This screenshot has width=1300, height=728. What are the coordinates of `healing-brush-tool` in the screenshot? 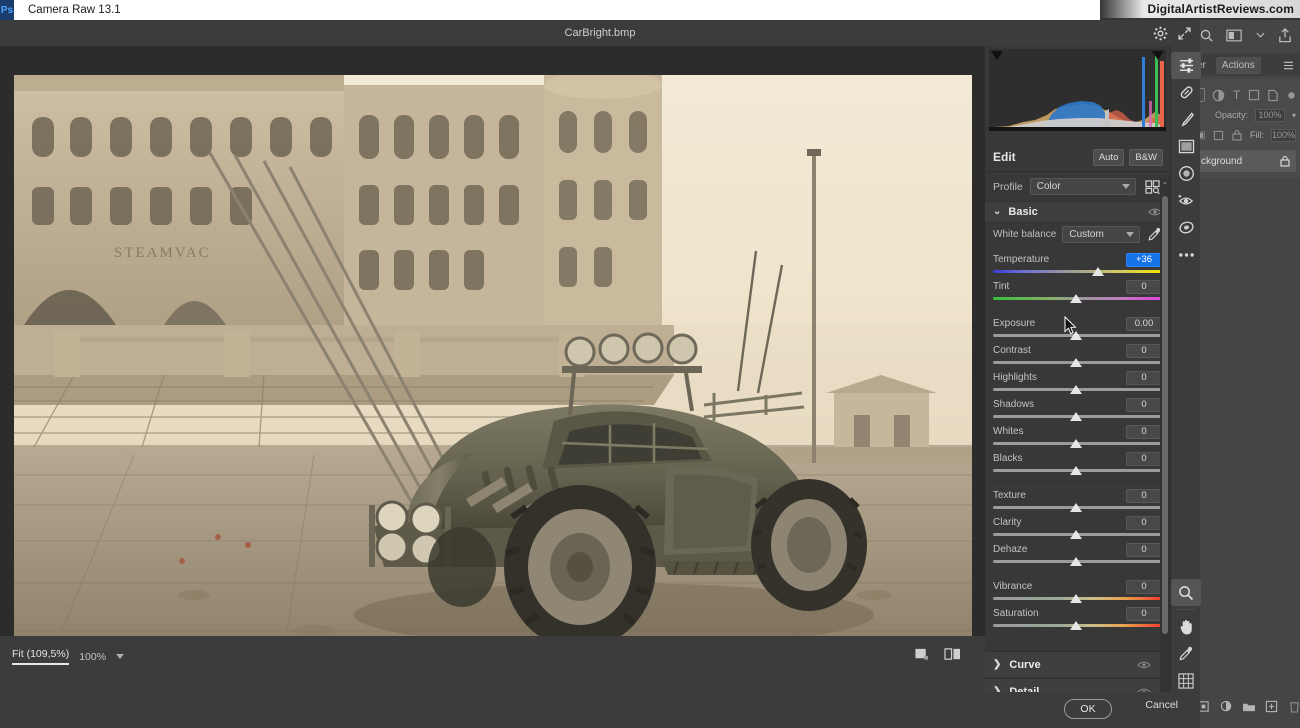 It's located at (1186, 92).